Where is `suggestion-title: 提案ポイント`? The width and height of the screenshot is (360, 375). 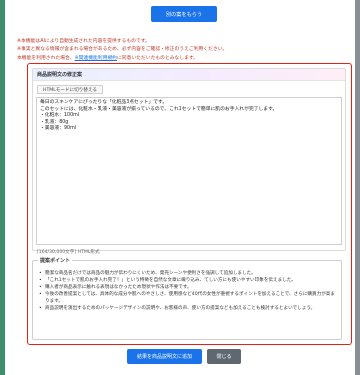
suggestion-title: 提案ポイント is located at coordinates (55, 260).